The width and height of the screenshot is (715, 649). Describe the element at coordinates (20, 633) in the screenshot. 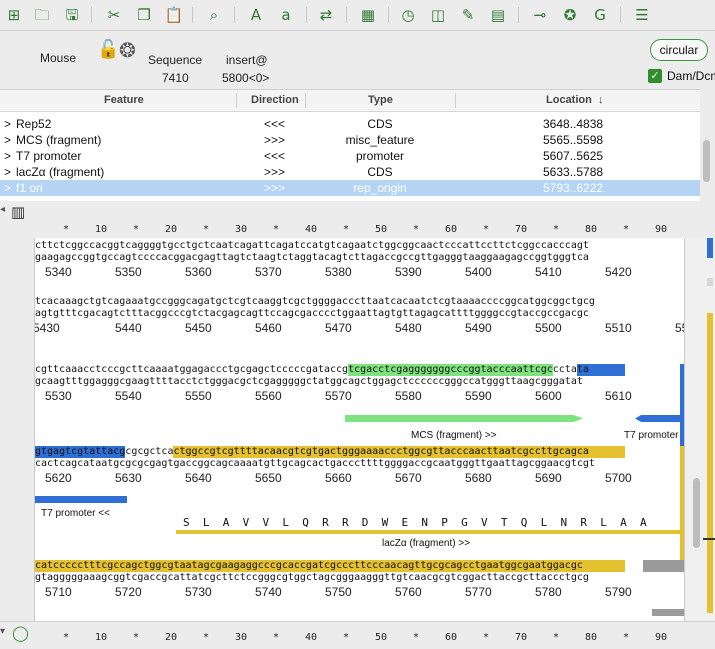

I see `chat-icon: ◯` at that location.